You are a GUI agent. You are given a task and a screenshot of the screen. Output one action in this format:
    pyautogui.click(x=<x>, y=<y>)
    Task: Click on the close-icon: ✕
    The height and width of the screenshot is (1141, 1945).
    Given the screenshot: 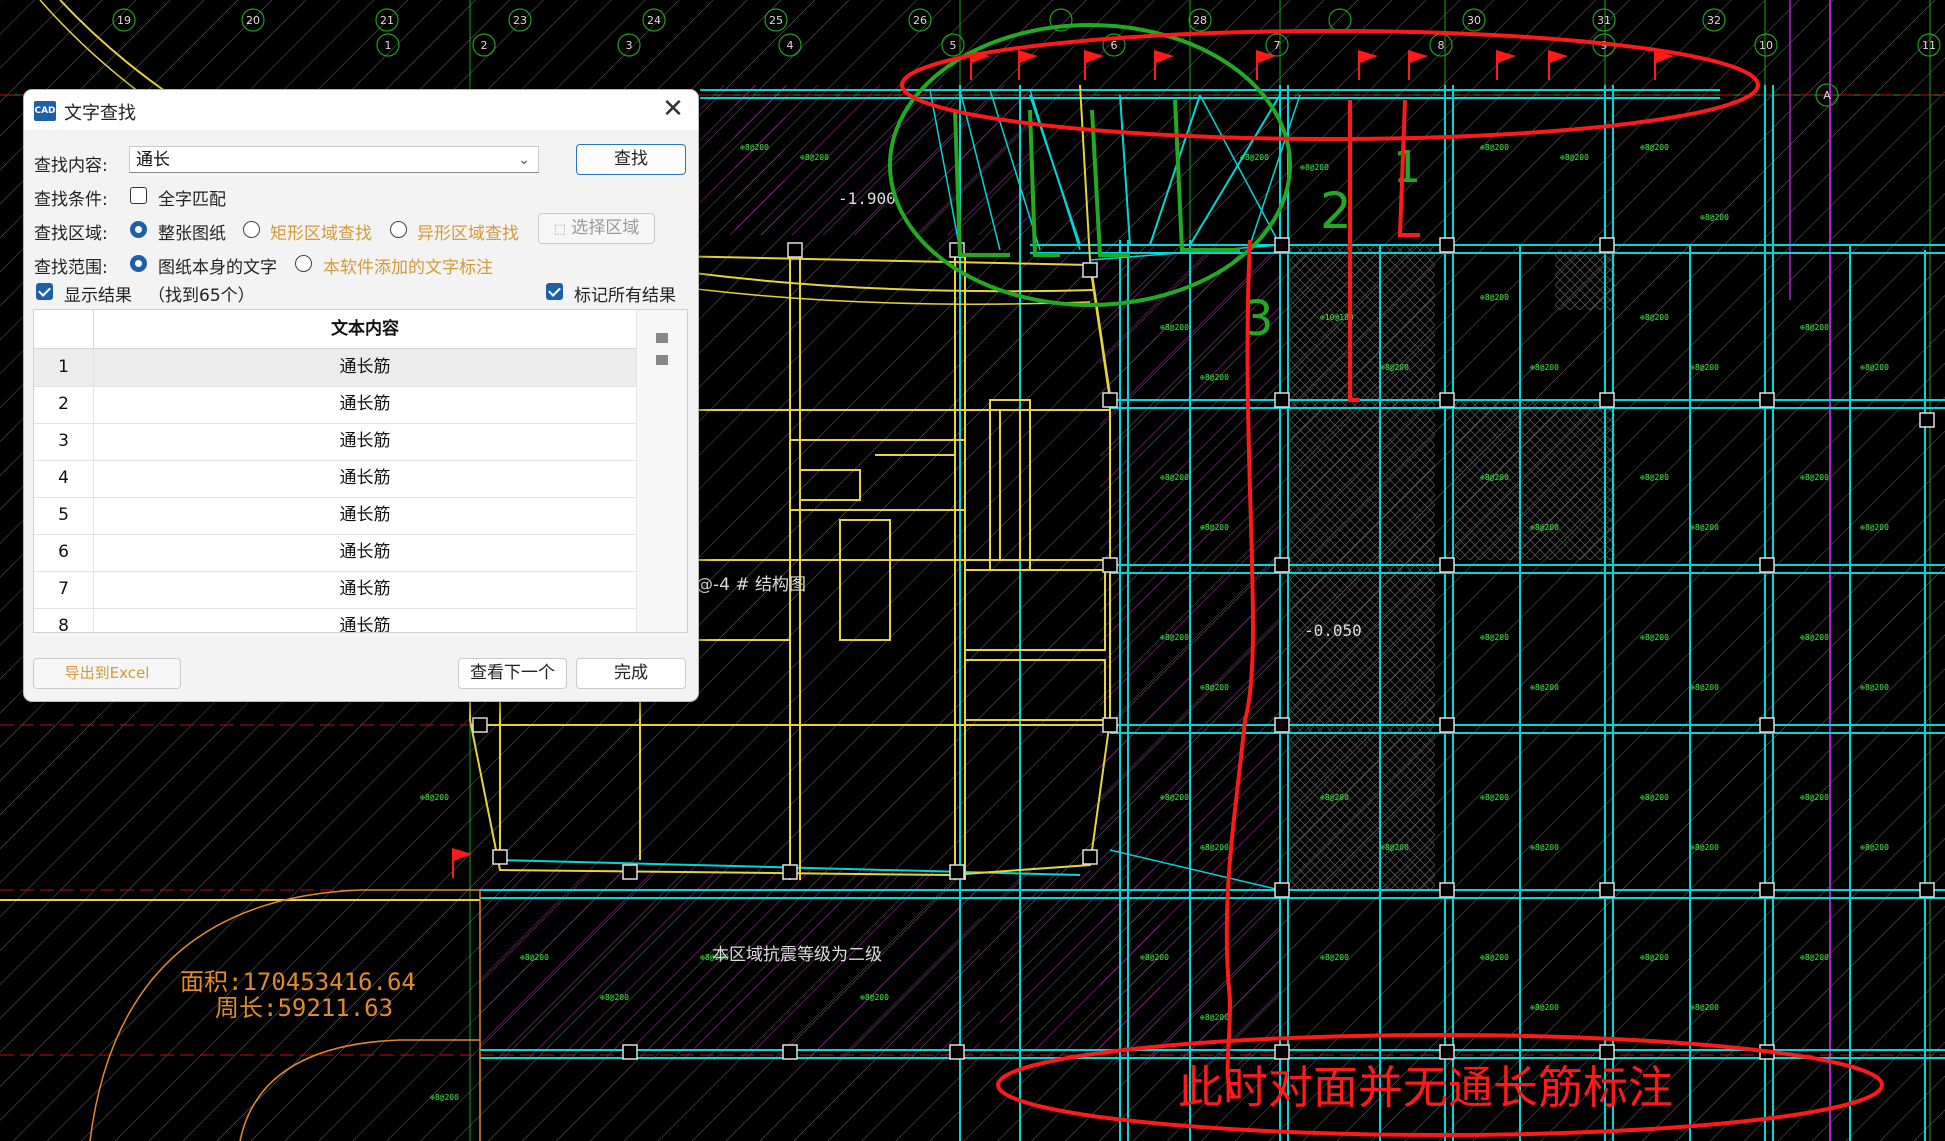 What is the action you would take?
    pyautogui.click(x=673, y=110)
    